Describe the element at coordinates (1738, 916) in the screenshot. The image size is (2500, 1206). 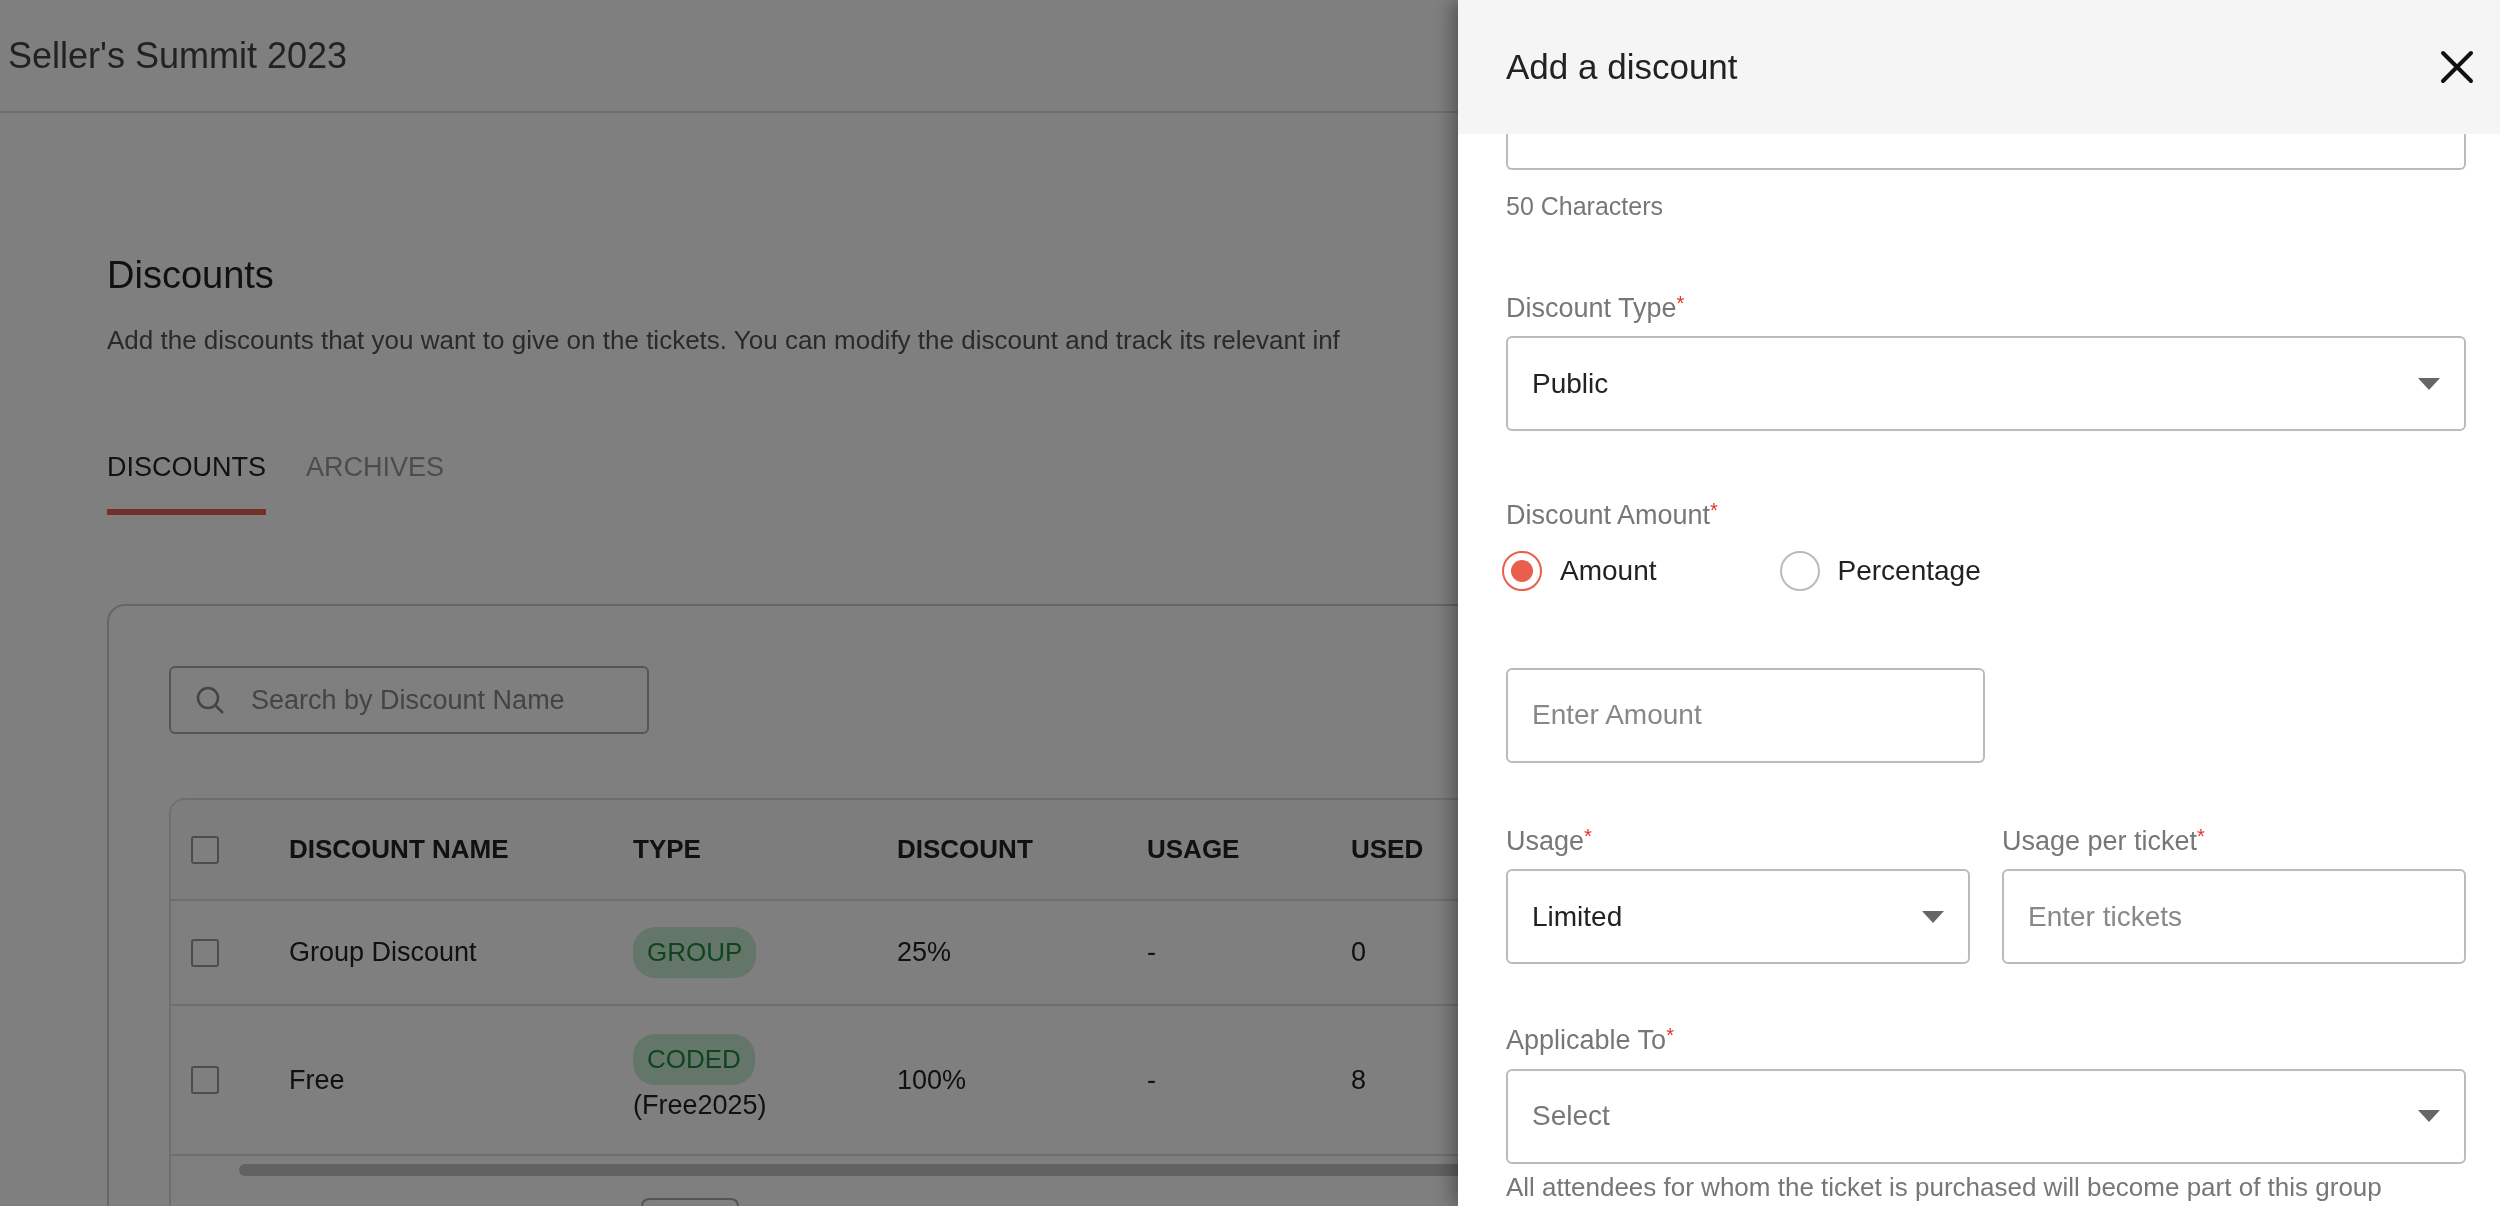
I see `dropdown: Limited` at that location.